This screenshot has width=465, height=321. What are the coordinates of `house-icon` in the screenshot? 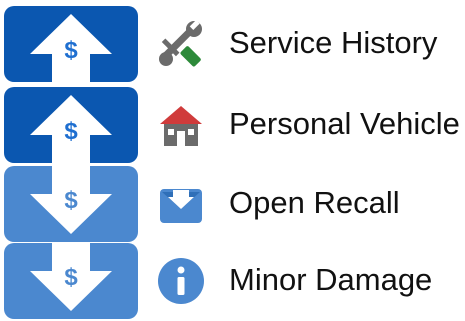 It's located at (181, 125).